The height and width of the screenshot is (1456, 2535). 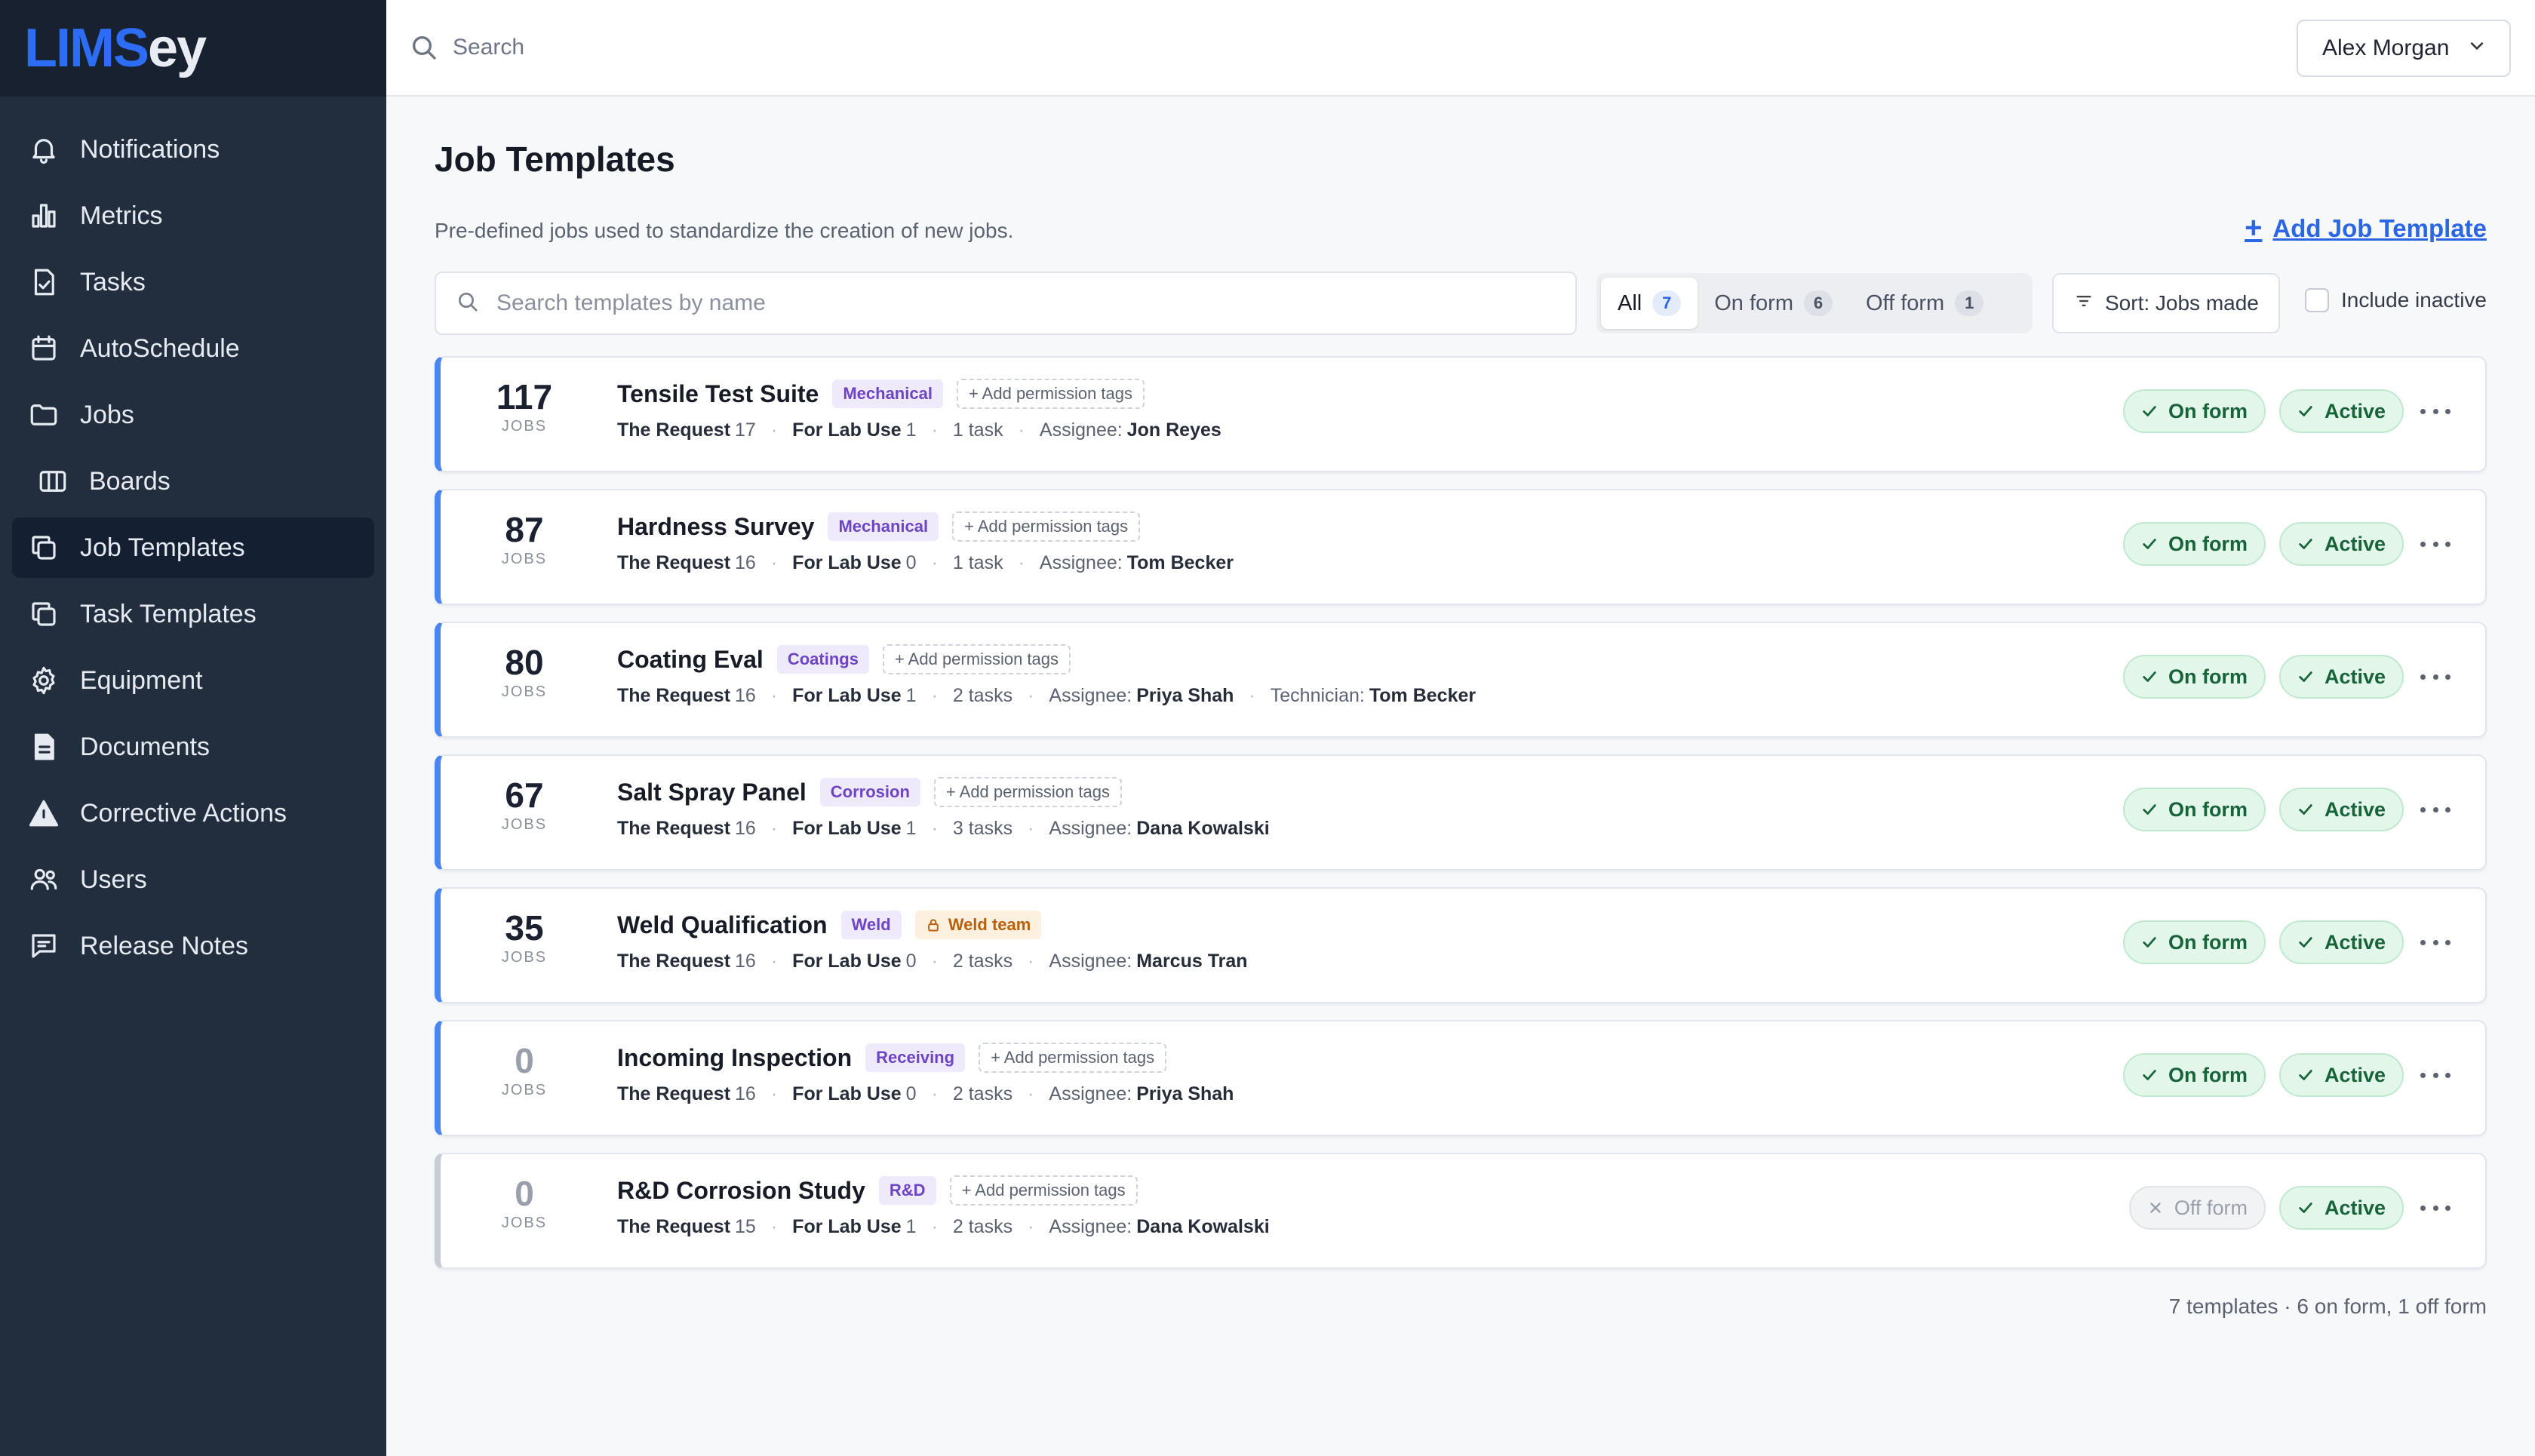 I want to click on assignee-name: Tom Becker, so click(x=1180, y=562).